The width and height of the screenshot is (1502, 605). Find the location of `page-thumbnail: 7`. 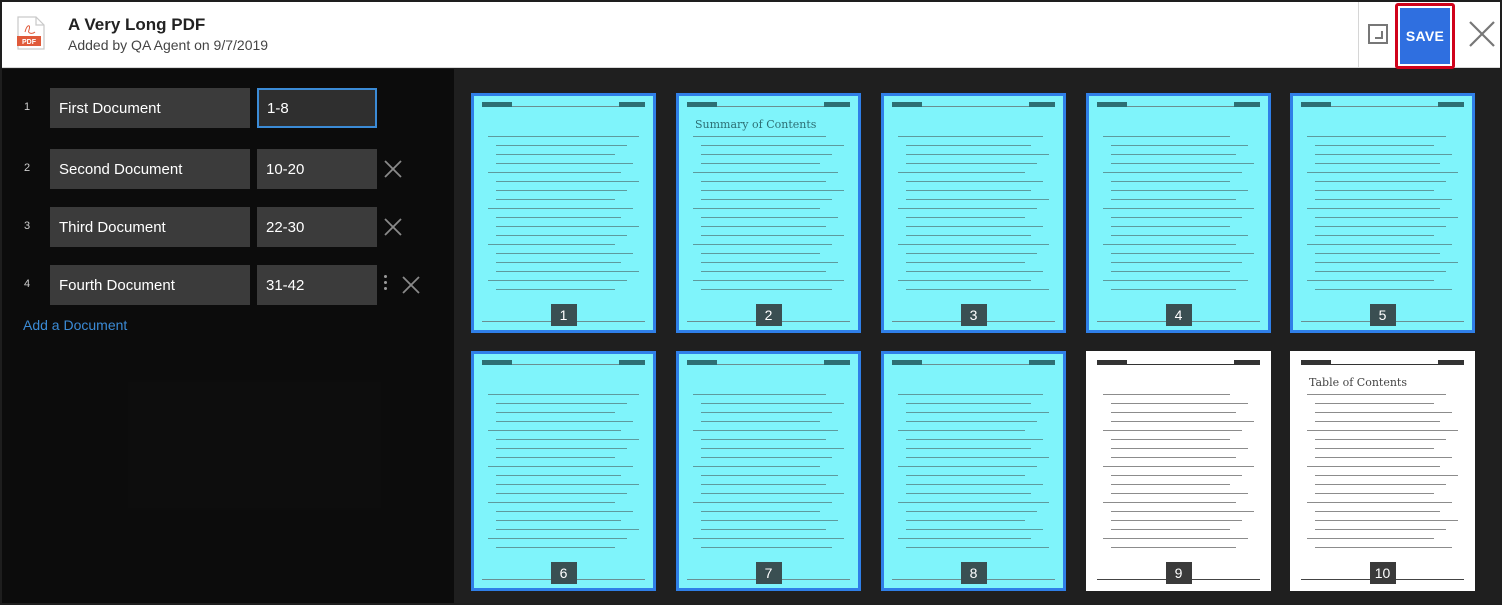

page-thumbnail: 7 is located at coordinates (768, 471).